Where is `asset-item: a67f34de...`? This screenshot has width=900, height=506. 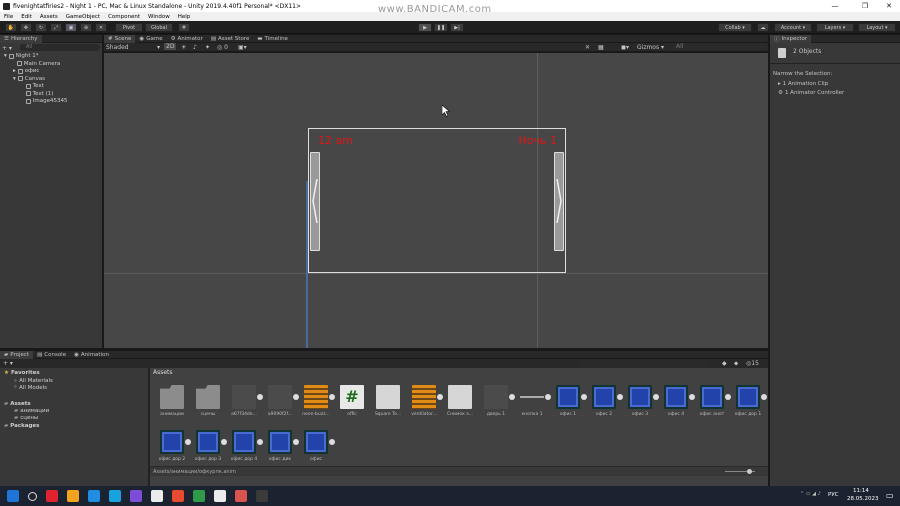
asset-item: a67f34de... is located at coordinates (245, 401).